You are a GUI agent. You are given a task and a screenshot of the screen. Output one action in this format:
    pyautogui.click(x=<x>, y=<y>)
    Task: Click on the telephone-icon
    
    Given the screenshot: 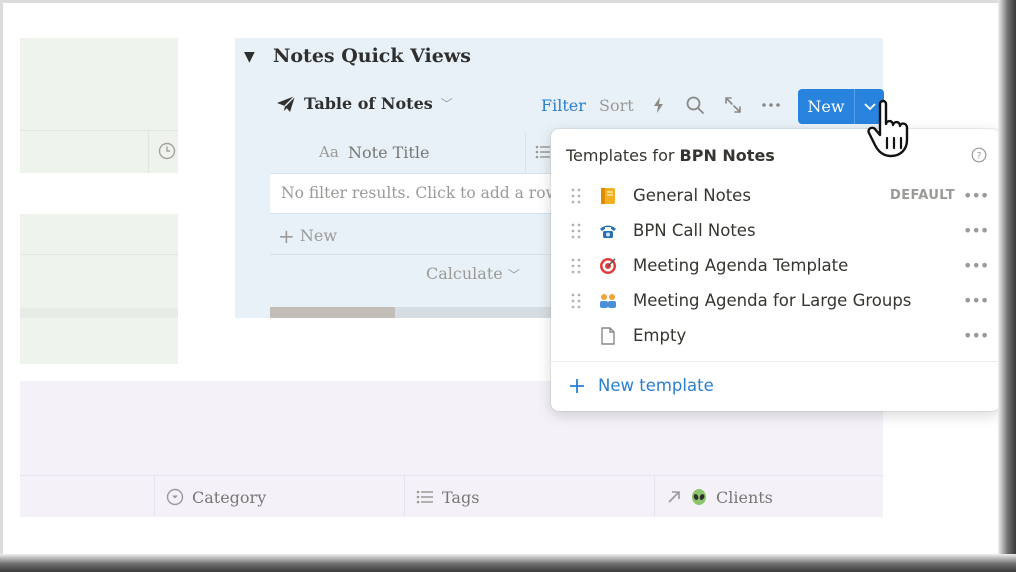 What is the action you would take?
    pyautogui.click(x=608, y=231)
    